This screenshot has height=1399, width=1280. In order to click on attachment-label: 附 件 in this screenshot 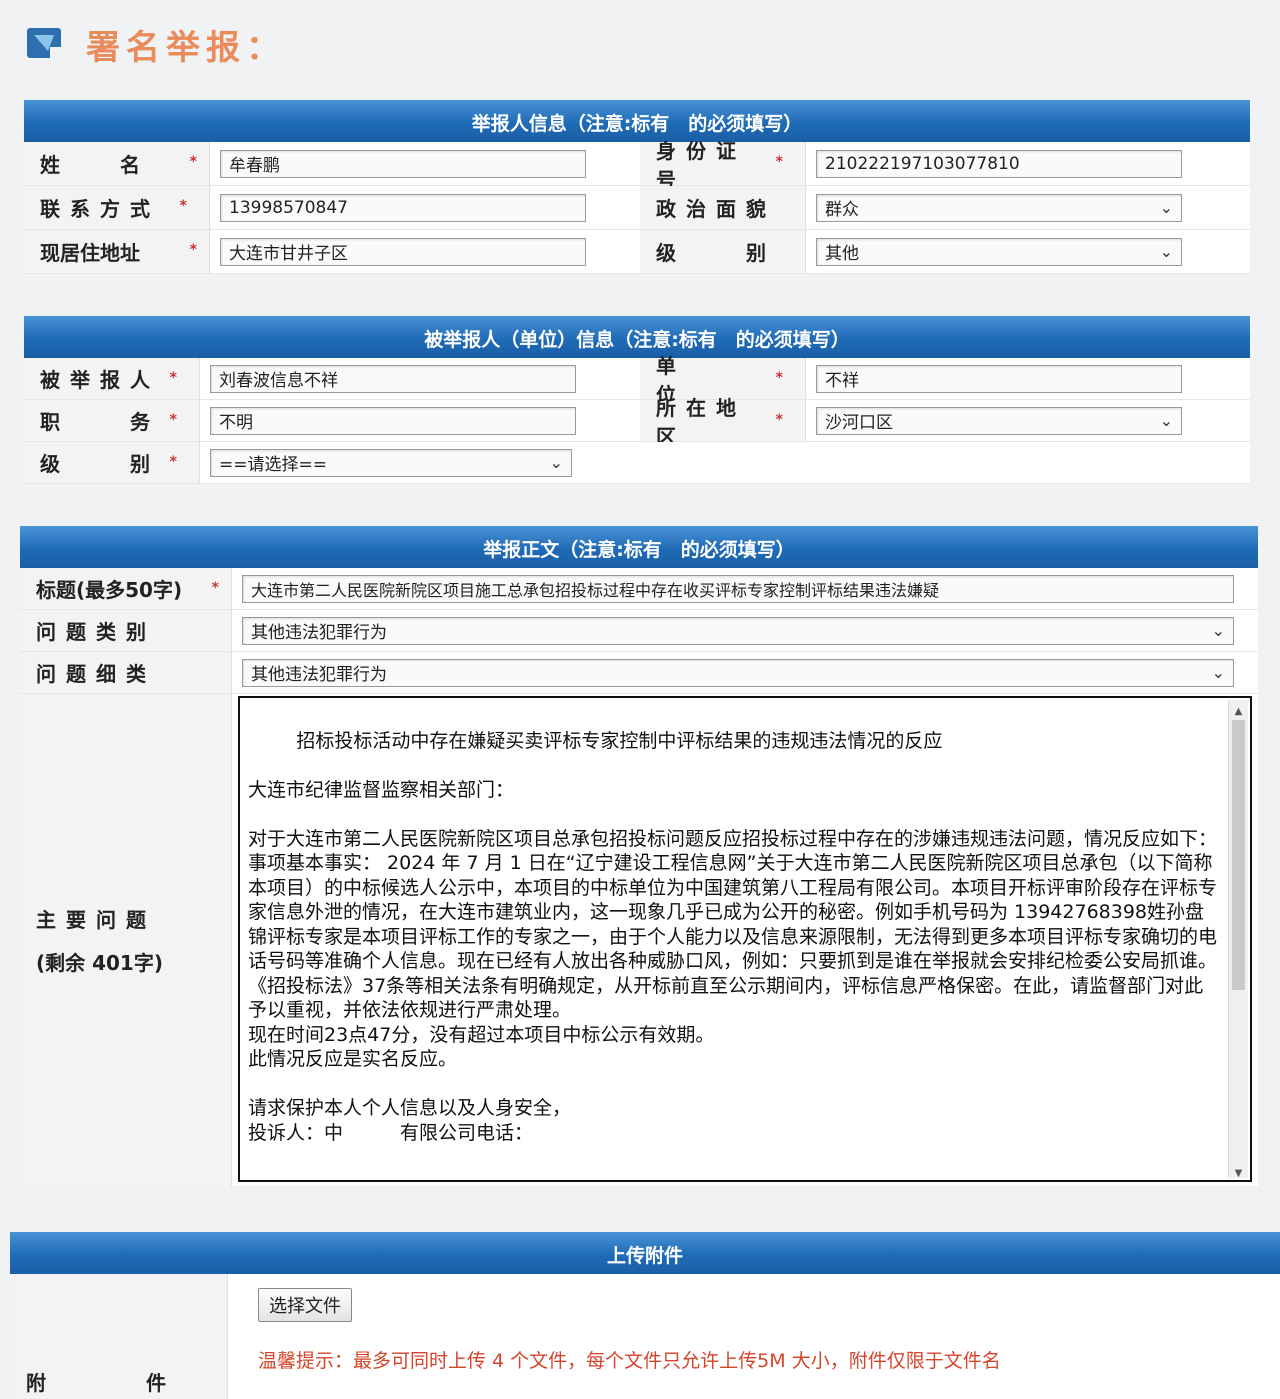, I will do `click(119, 1336)`.